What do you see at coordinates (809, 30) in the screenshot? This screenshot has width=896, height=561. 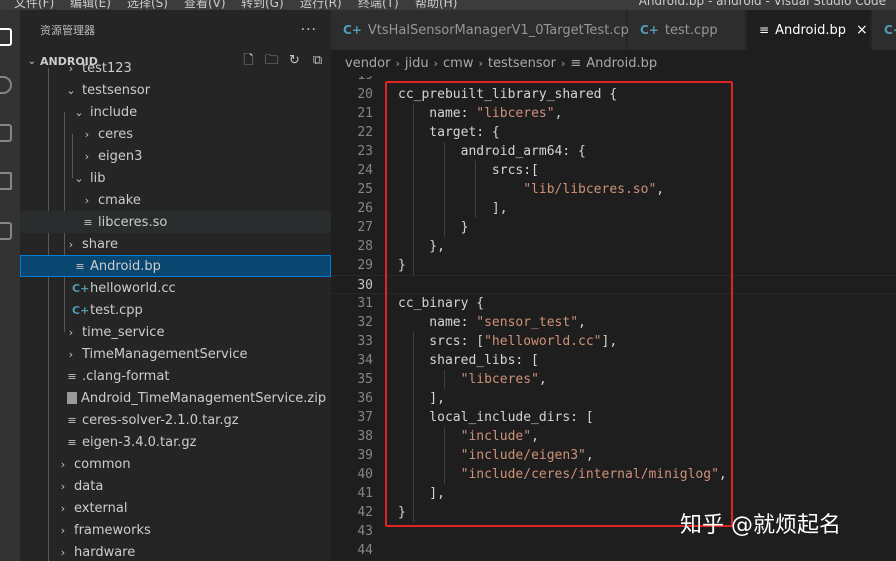 I see `tab-android-bp: ≡ Android.bp ×` at bounding box center [809, 30].